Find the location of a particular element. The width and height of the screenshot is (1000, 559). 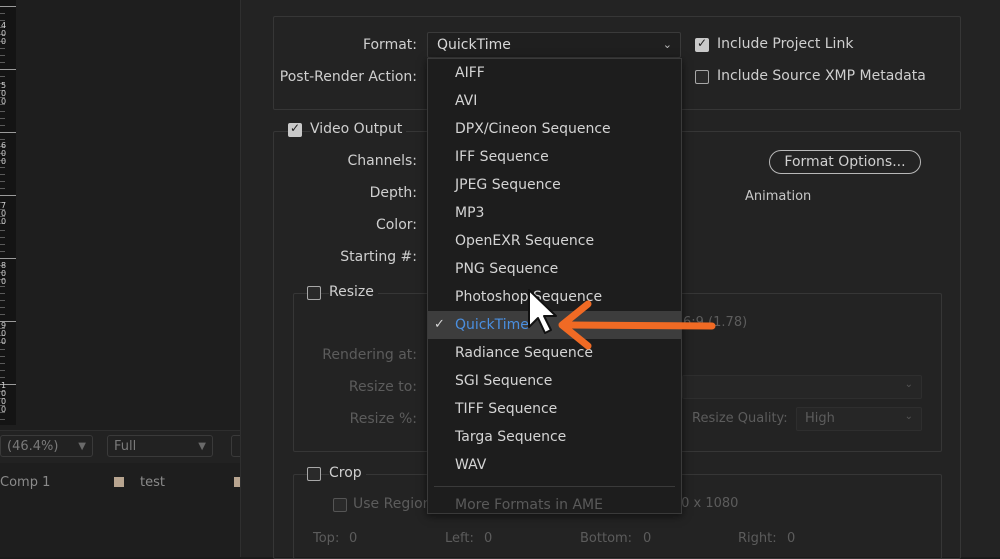

format-option: Targa Sequence is located at coordinates (554, 437).